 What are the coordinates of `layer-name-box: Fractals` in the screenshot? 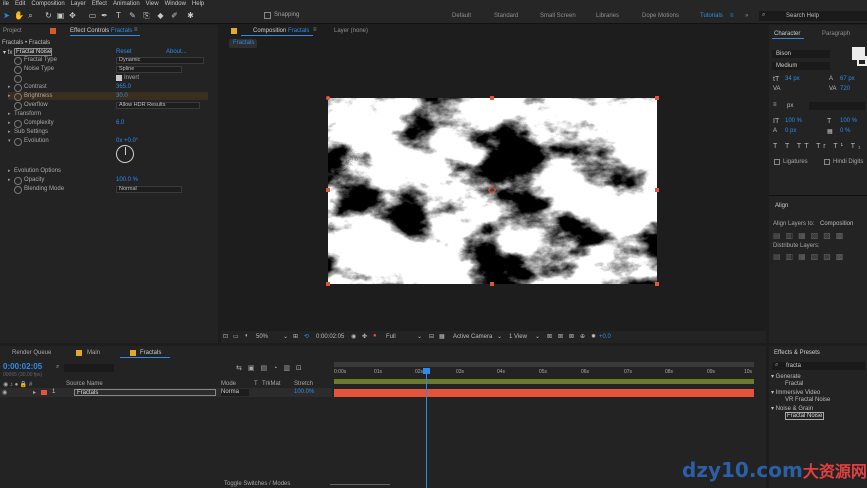 It's located at (145, 392).